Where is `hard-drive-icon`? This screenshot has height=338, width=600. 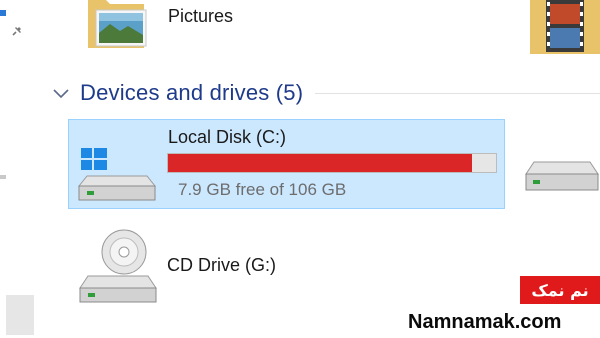 hard-drive-icon is located at coordinates (562, 175).